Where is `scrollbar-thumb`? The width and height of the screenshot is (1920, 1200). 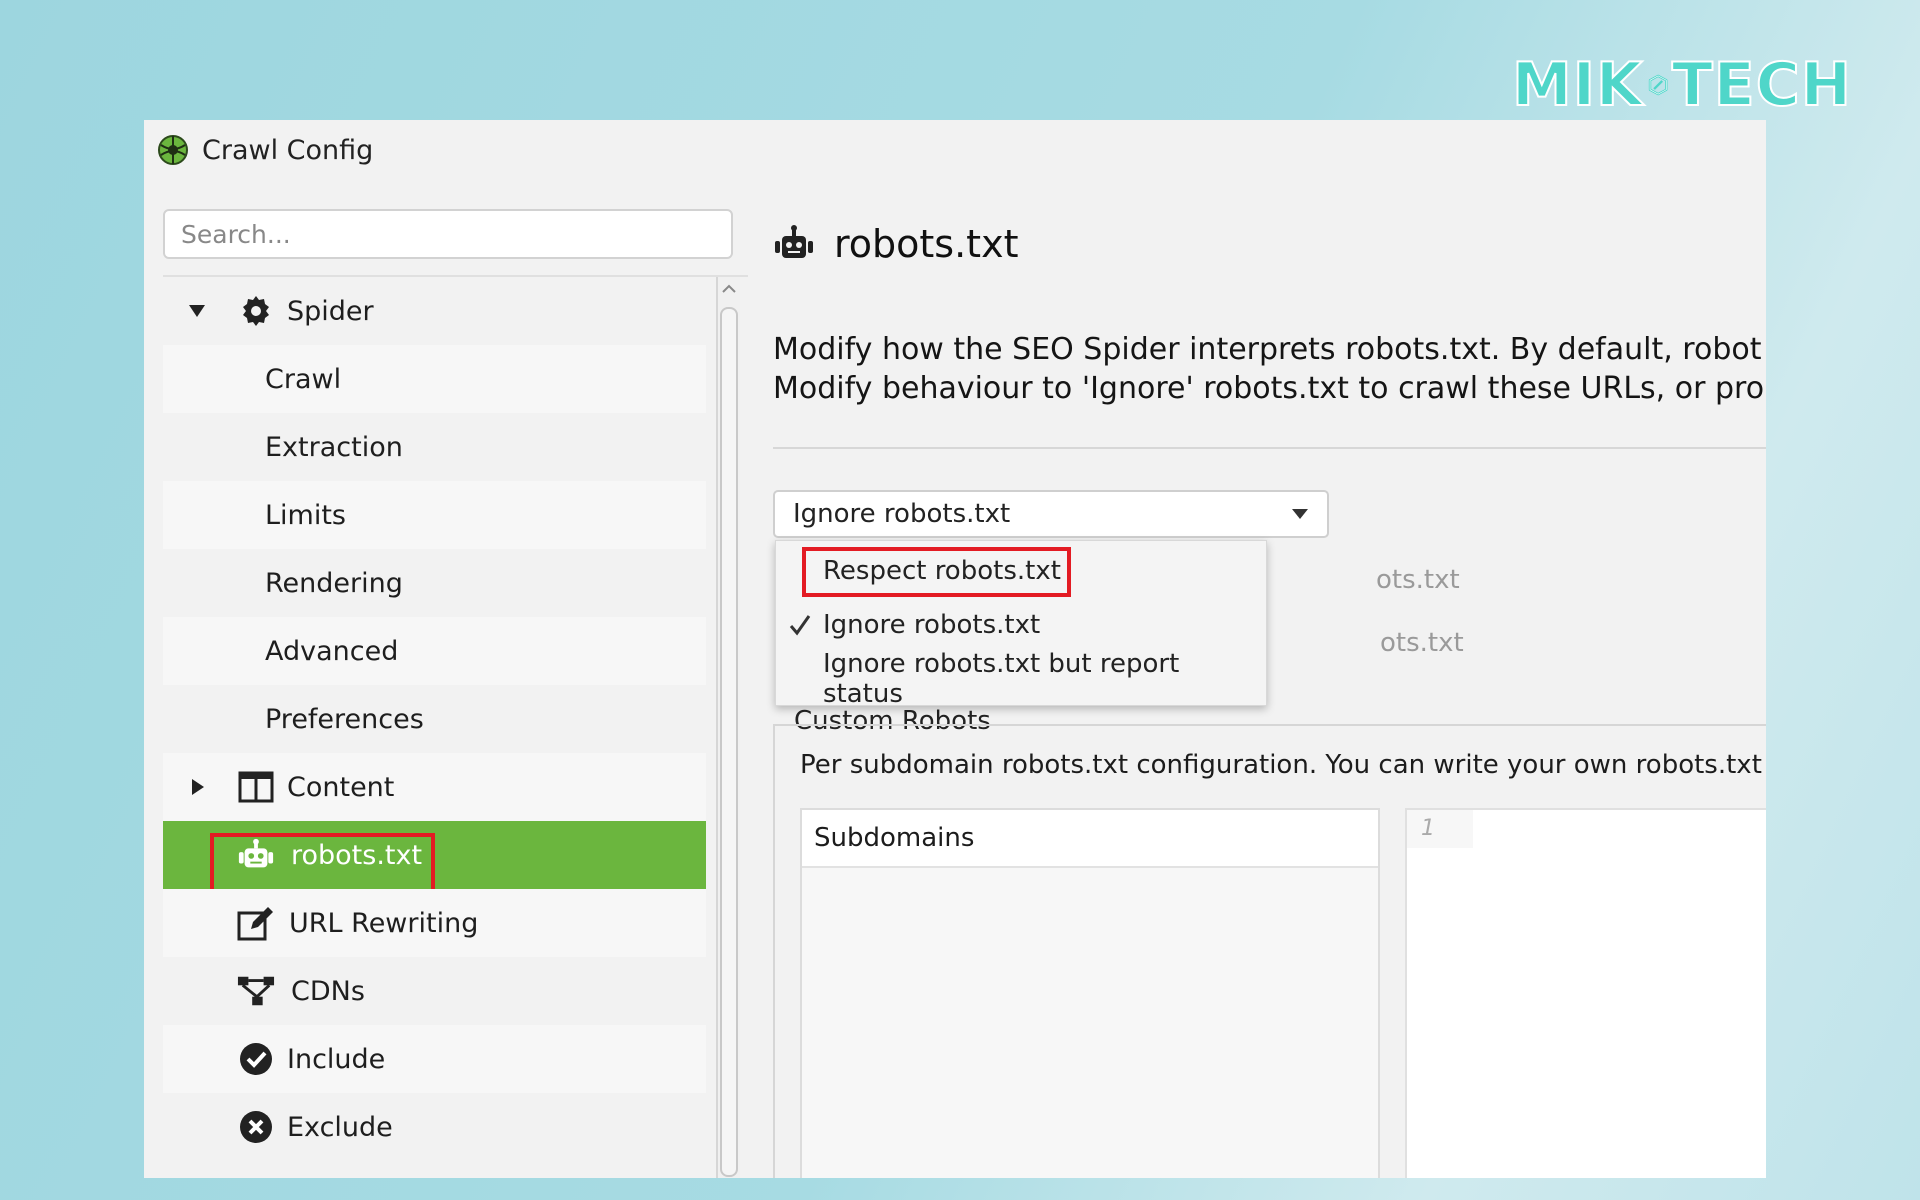 scrollbar-thumb is located at coordinates (729, 742).